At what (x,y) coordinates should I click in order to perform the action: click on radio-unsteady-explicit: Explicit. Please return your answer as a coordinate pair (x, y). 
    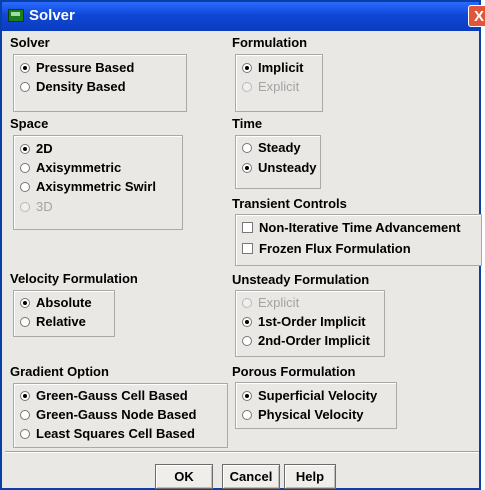
    Looking at the image, I should click on (270, 302).